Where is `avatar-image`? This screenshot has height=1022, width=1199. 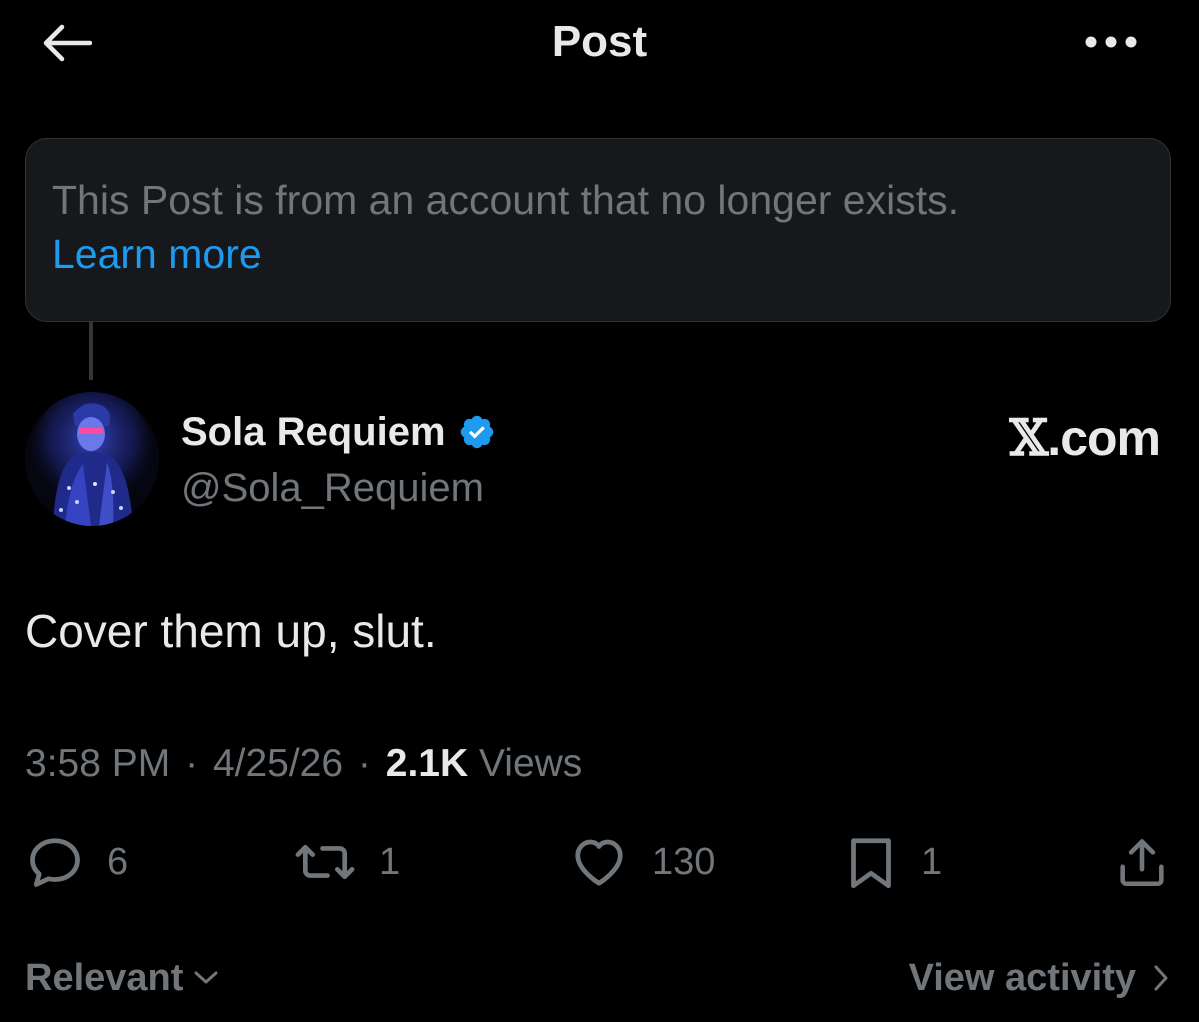
avatar-image is located at coordinates (92, 459).